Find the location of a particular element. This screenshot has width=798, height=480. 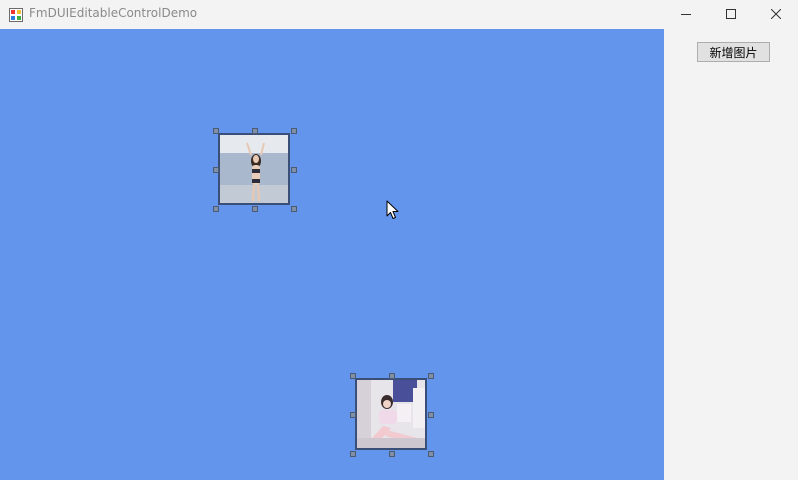

maximize-button is located at coordinates (731, 14).